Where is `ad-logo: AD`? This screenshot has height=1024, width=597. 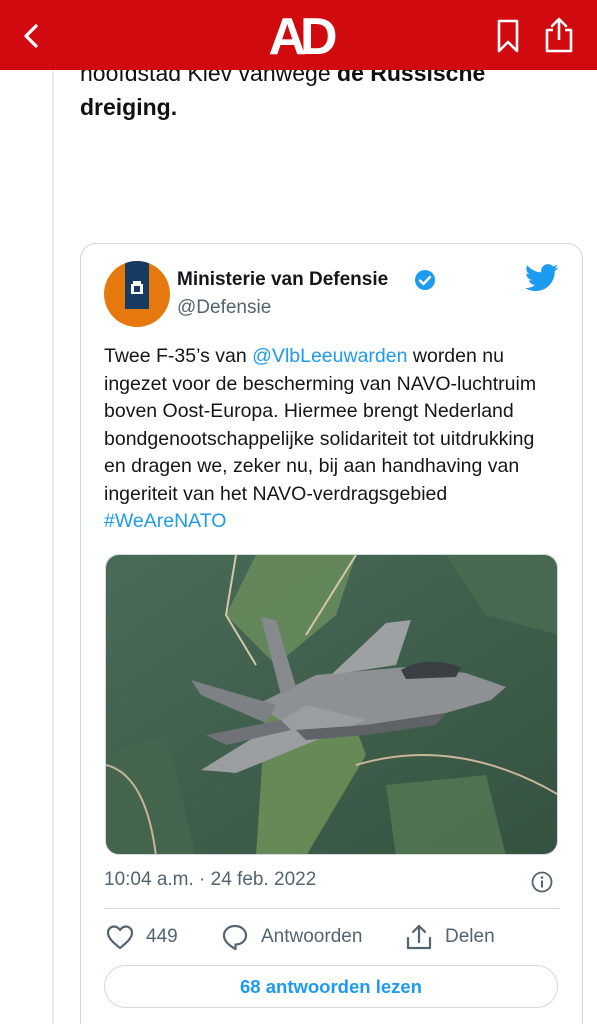
ad-logo: AD is located at coordinates (300, 37).